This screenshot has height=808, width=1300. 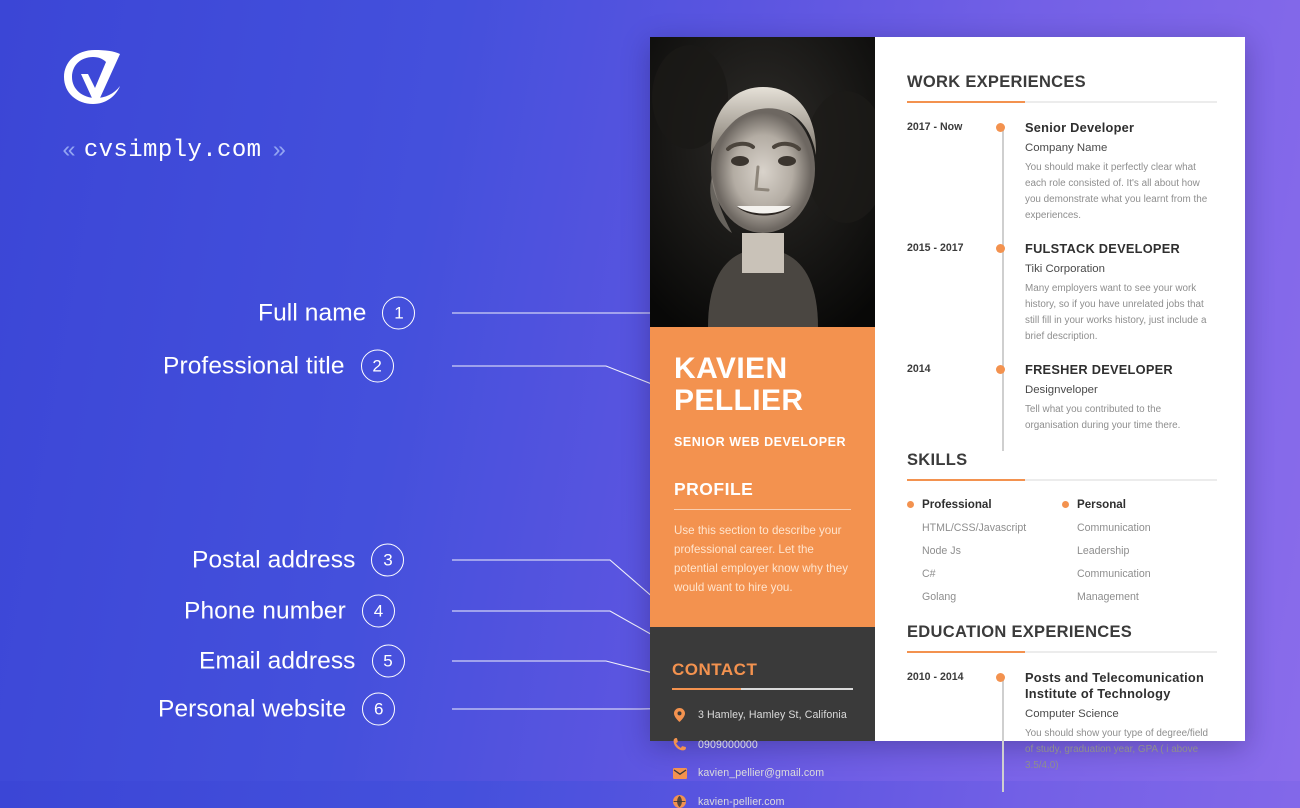 I want to click on skill-item: Golang, so click(x=939, y=597).